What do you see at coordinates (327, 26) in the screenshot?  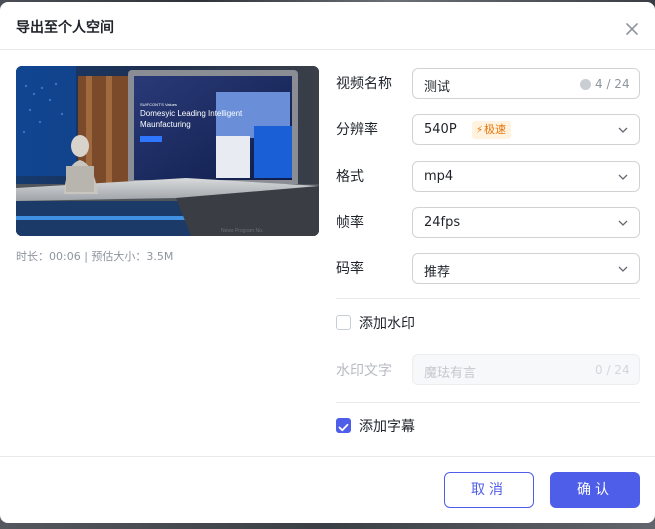 I see `dialog-header: 导出至个人空间` at bounding box center [327, 26].